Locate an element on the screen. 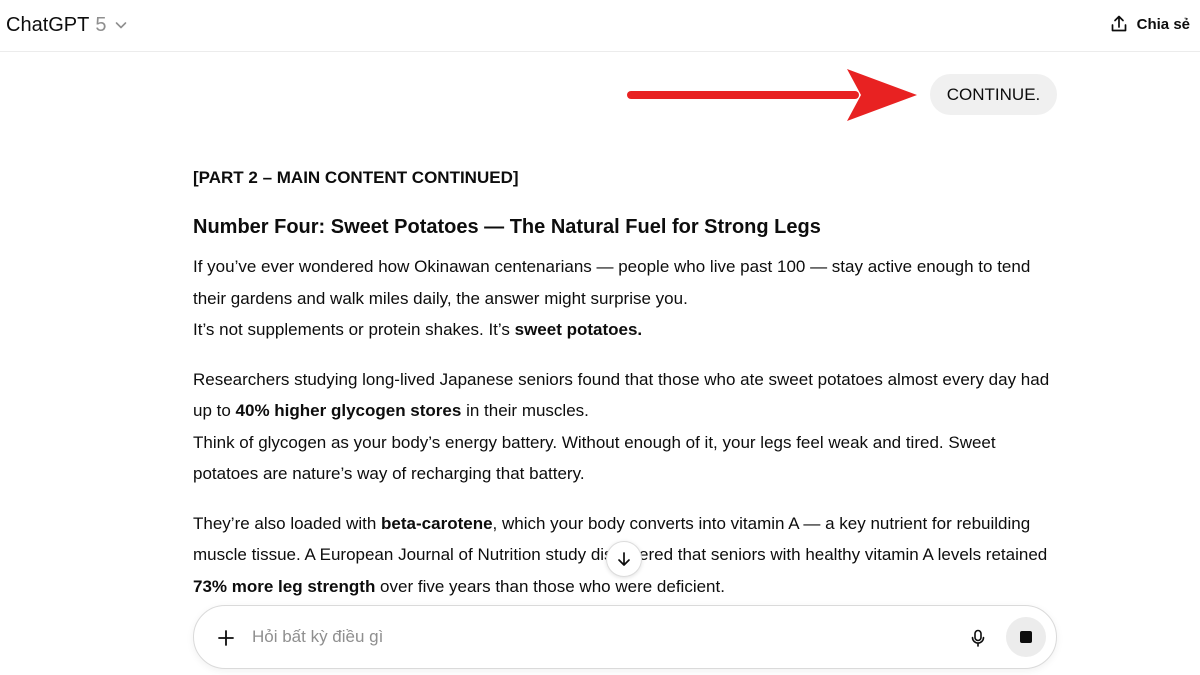  chevron-down-icon is located at coordinates (121, 25).